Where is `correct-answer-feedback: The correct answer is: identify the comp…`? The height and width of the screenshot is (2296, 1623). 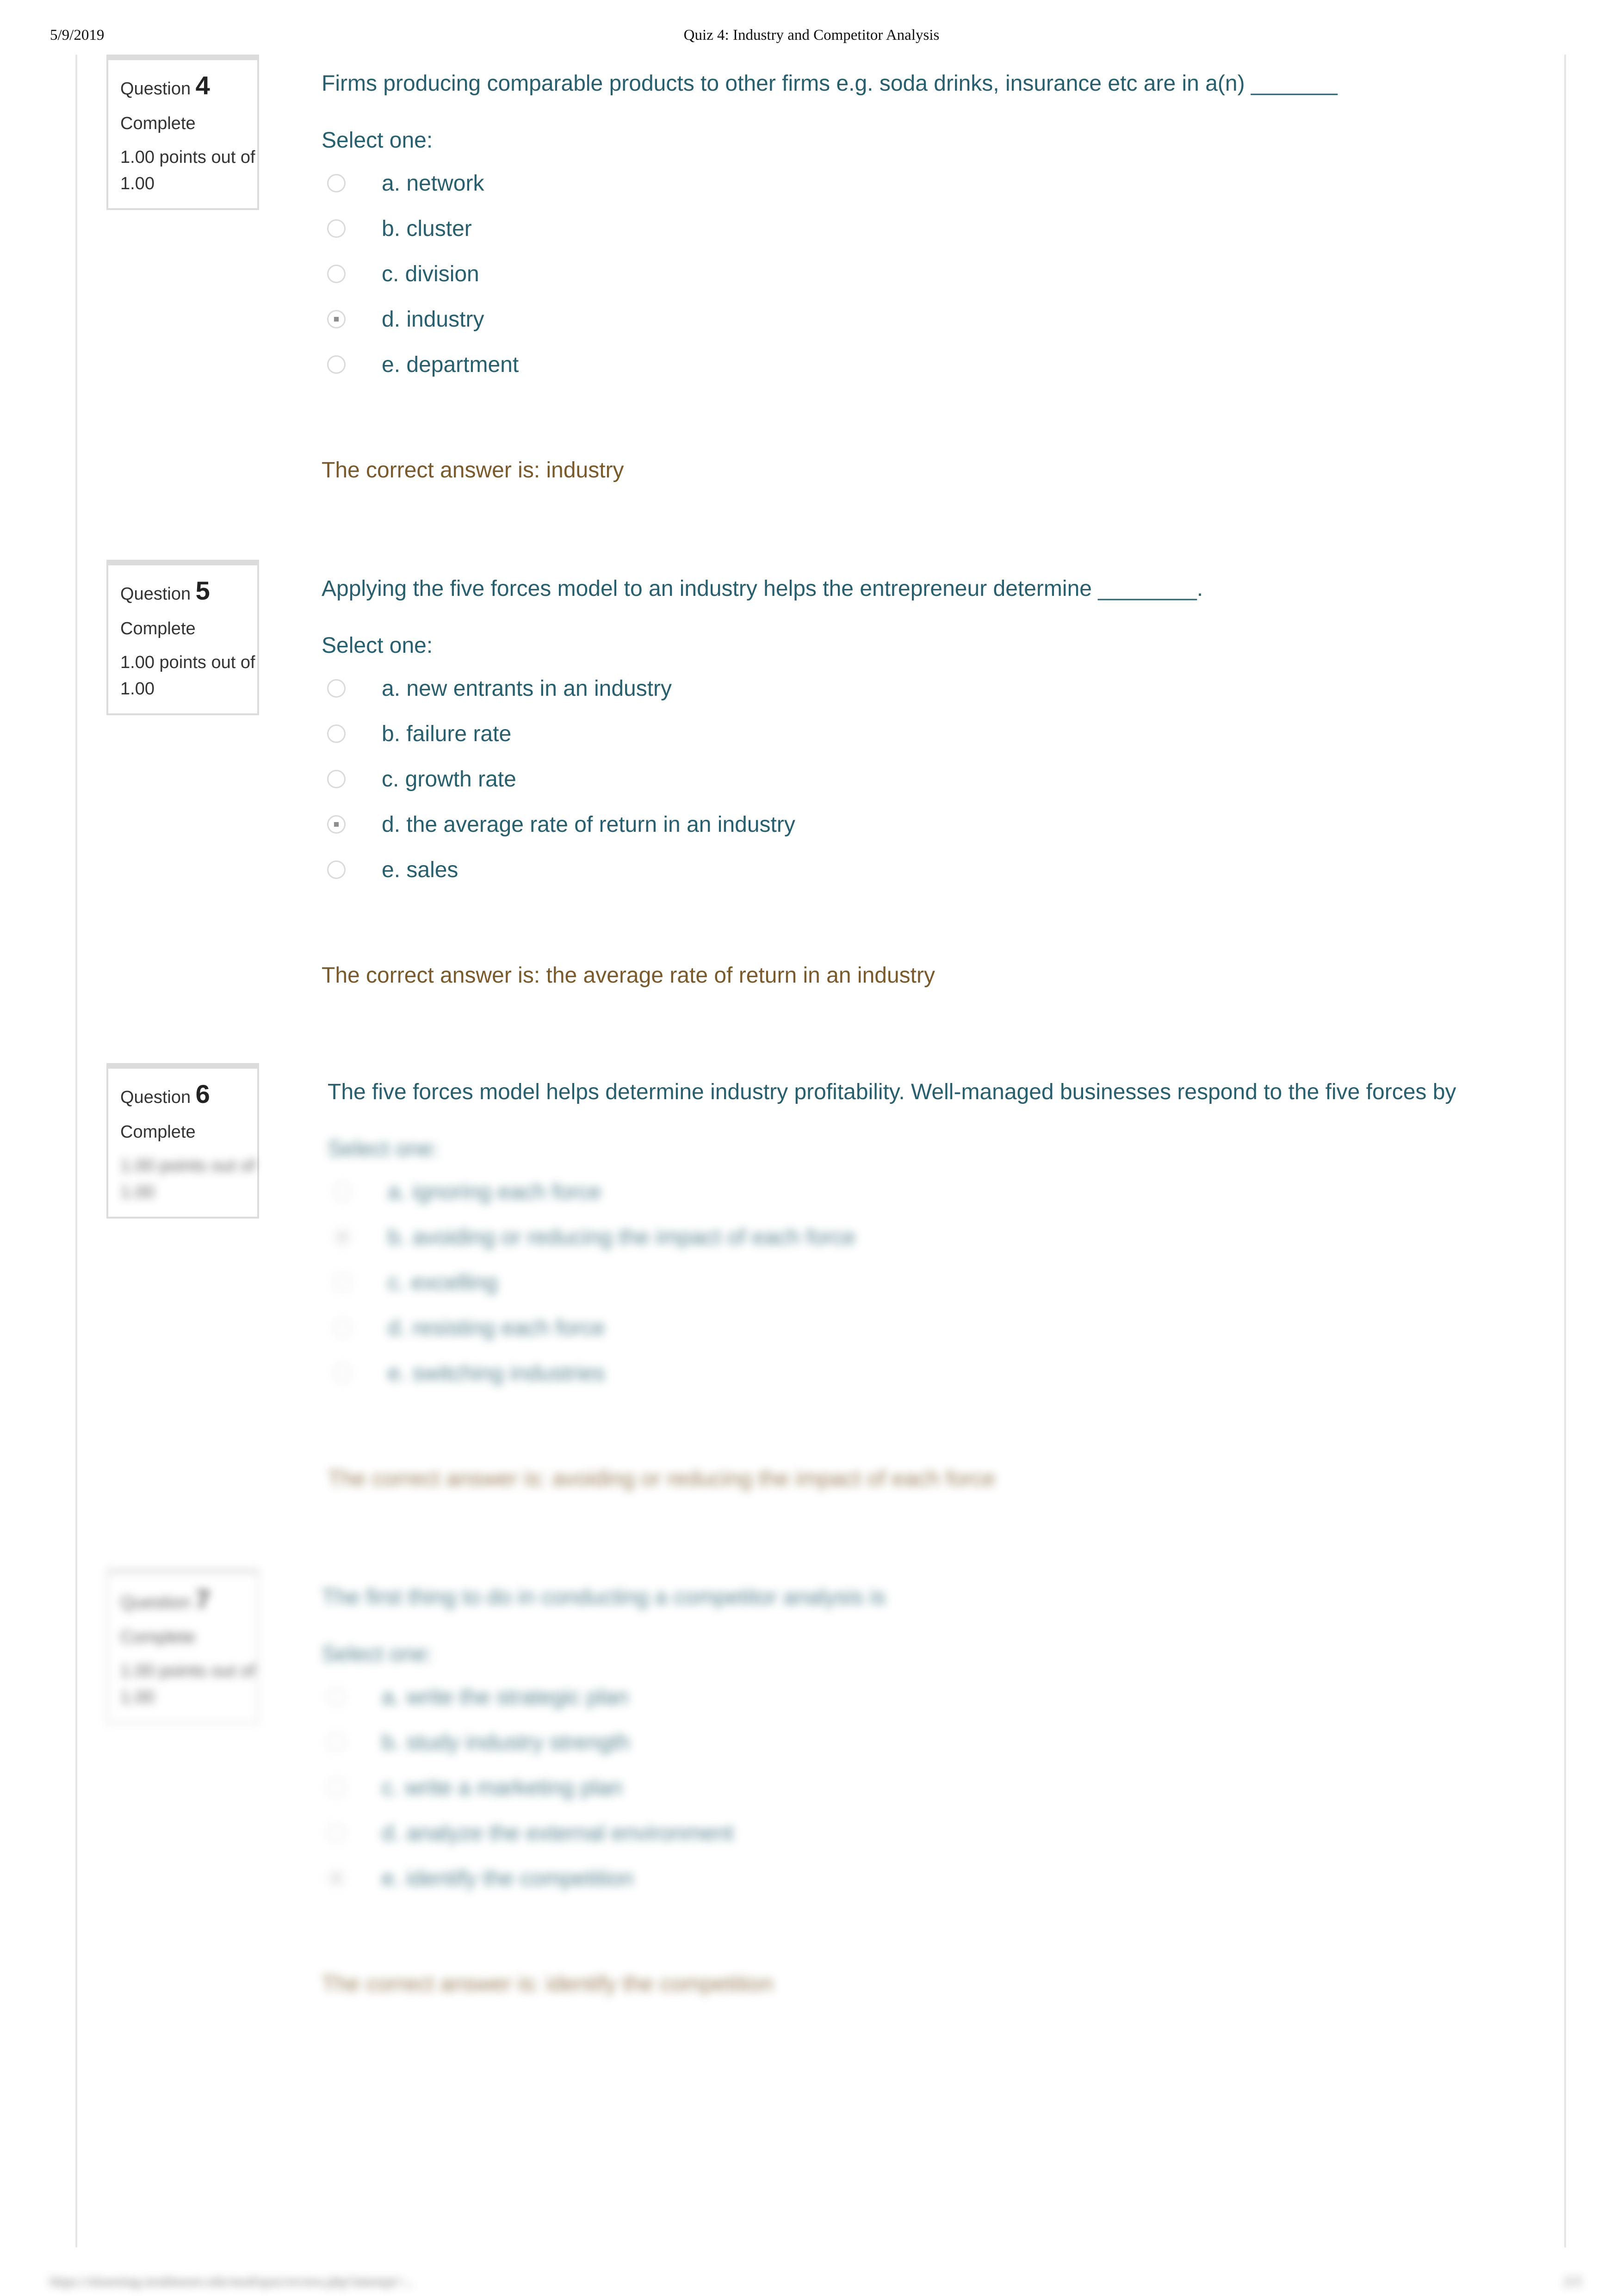 correct-answer-feedback: The correct answer is: identify the comp… is located at coordinates (548, 1984).